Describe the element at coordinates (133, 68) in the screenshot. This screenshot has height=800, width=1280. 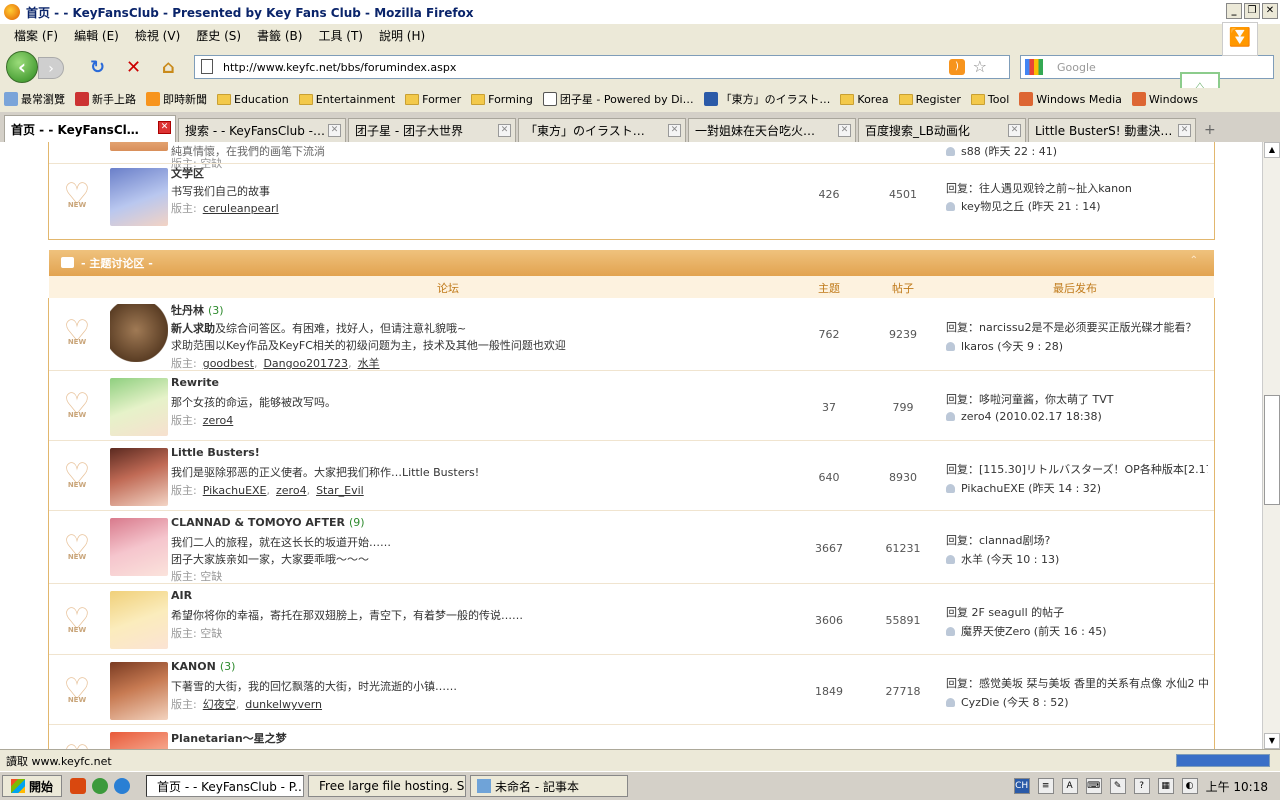
I see `stop-icon: ✕` at that location.